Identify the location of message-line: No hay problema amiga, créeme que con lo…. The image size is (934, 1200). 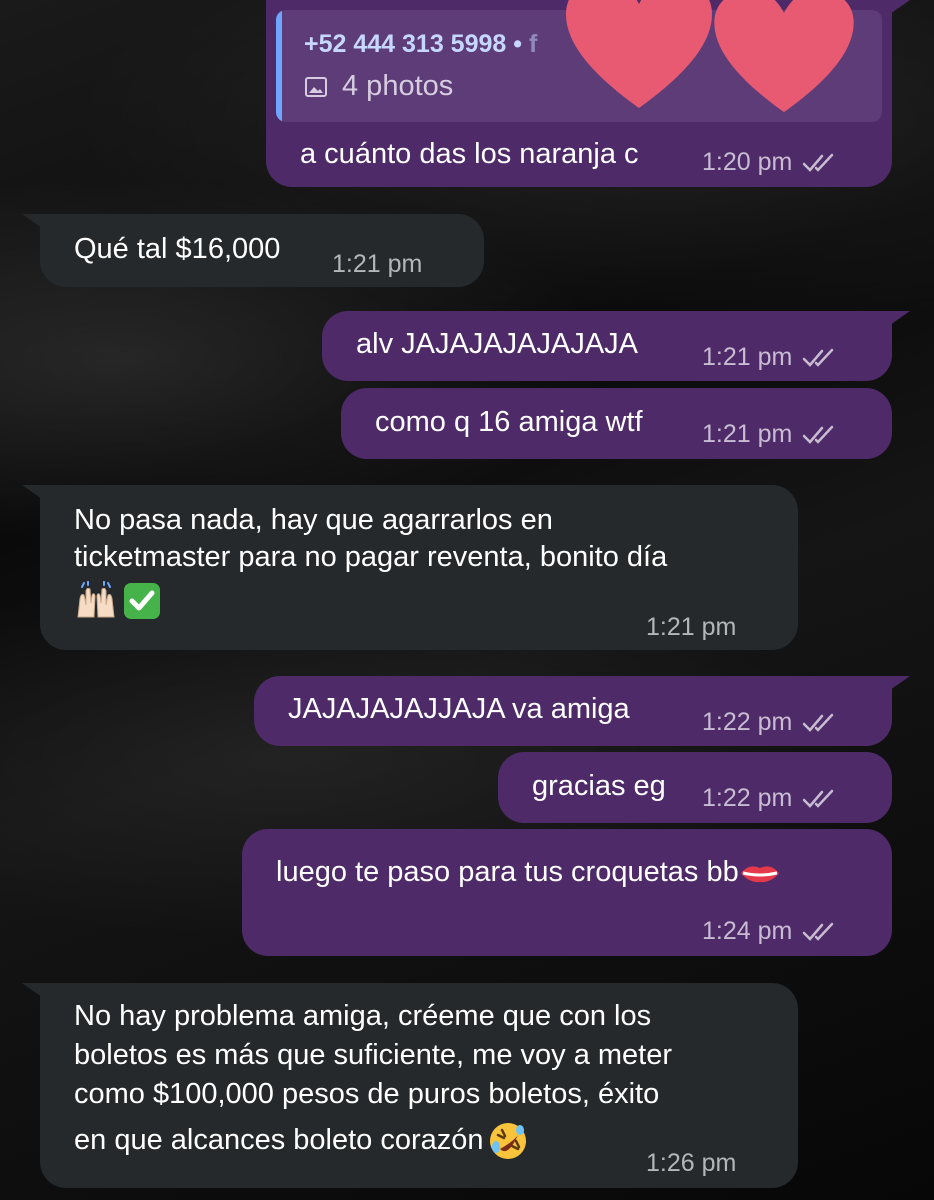
(363, 1016).